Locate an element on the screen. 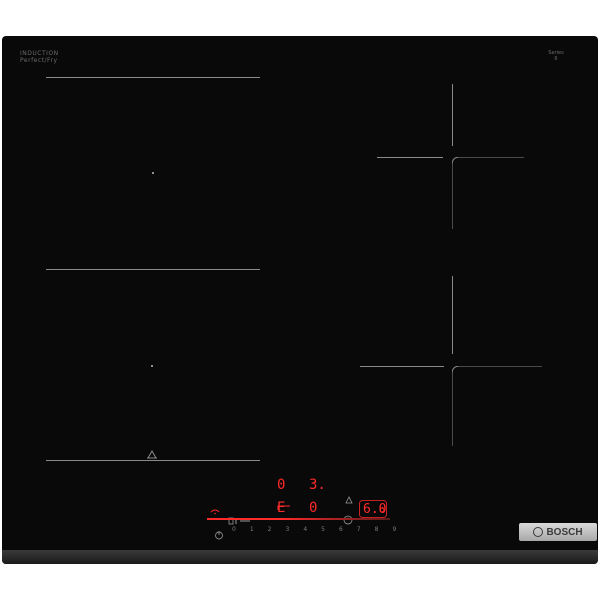  brand-badge: BOSCH is located at coordinates (558, 532).